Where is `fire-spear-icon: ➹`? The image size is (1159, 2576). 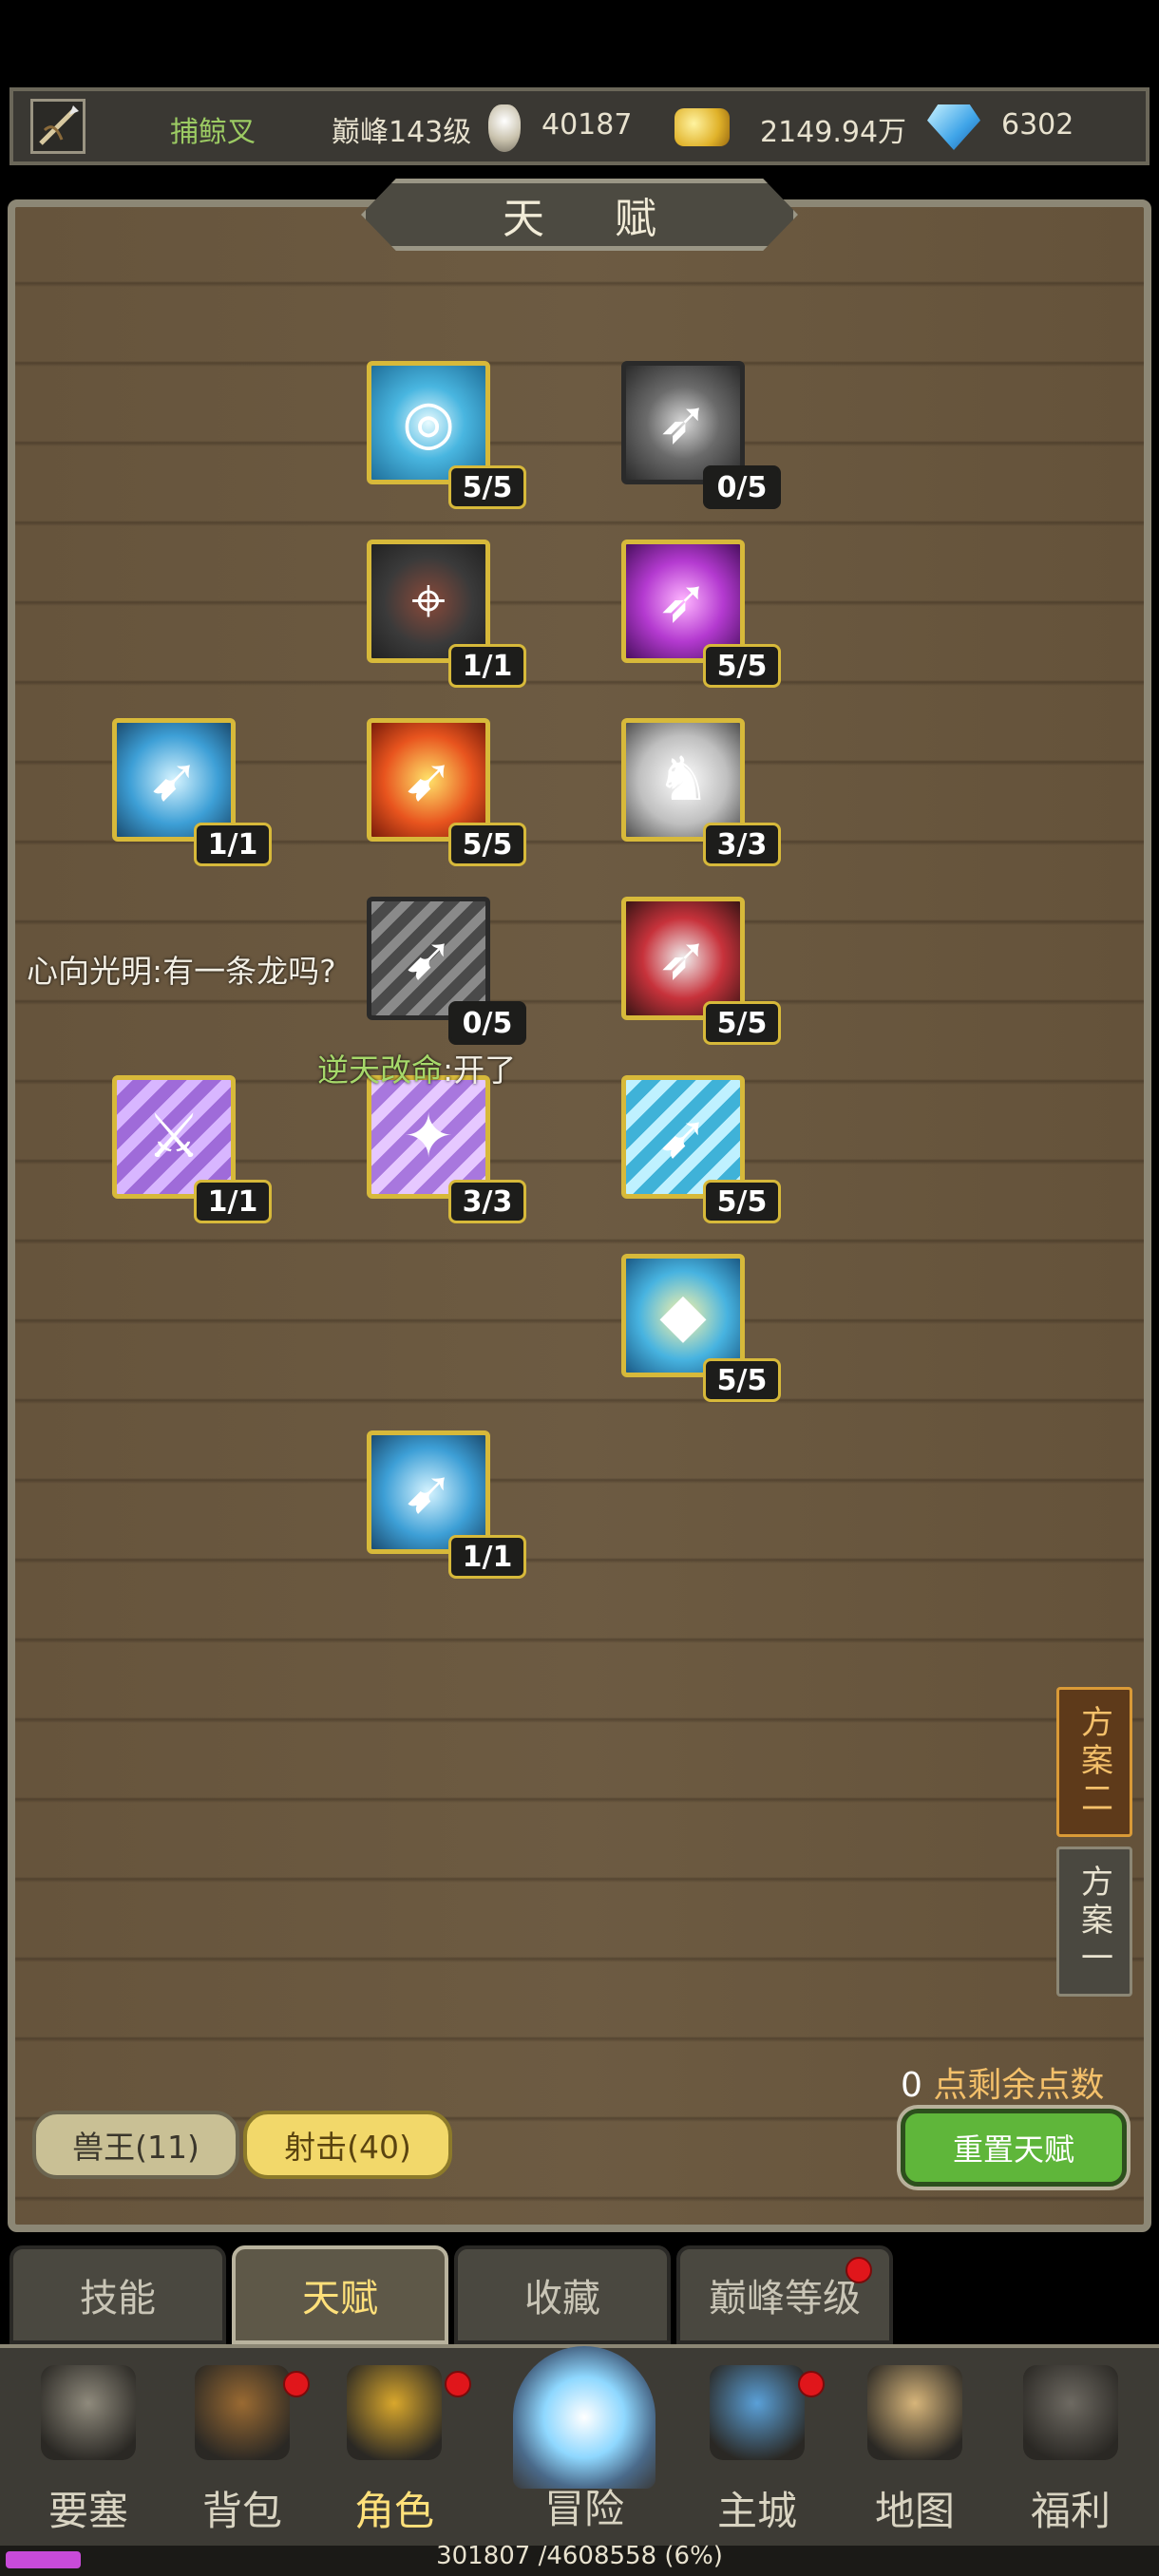 fire-spear-icon: ➹ is located at coordinates (428, 780).